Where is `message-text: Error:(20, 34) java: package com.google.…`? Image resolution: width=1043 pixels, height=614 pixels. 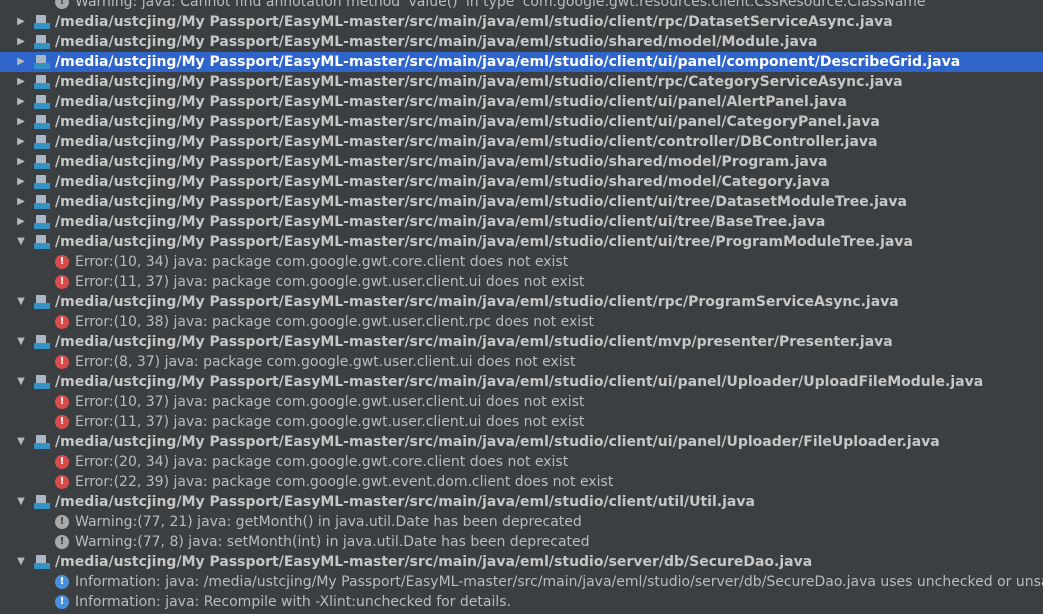
message-text: Error:(20, 34) java: package com.google.… is located at coordinates (322, 462).